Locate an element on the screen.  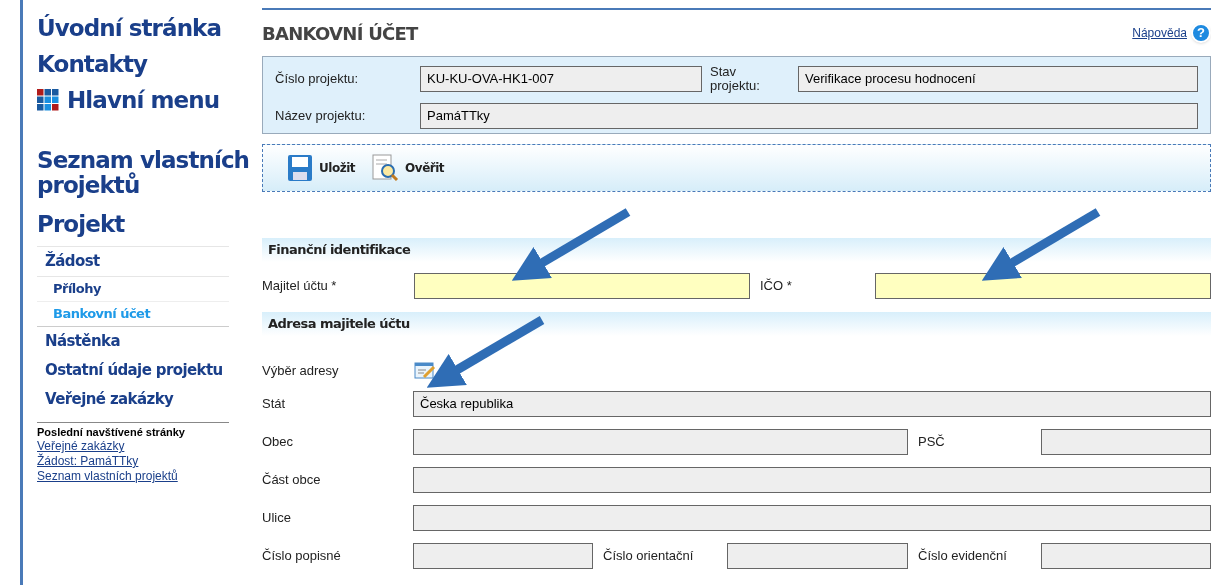
nav-link: Projekt is located at coordinates (143, 224).